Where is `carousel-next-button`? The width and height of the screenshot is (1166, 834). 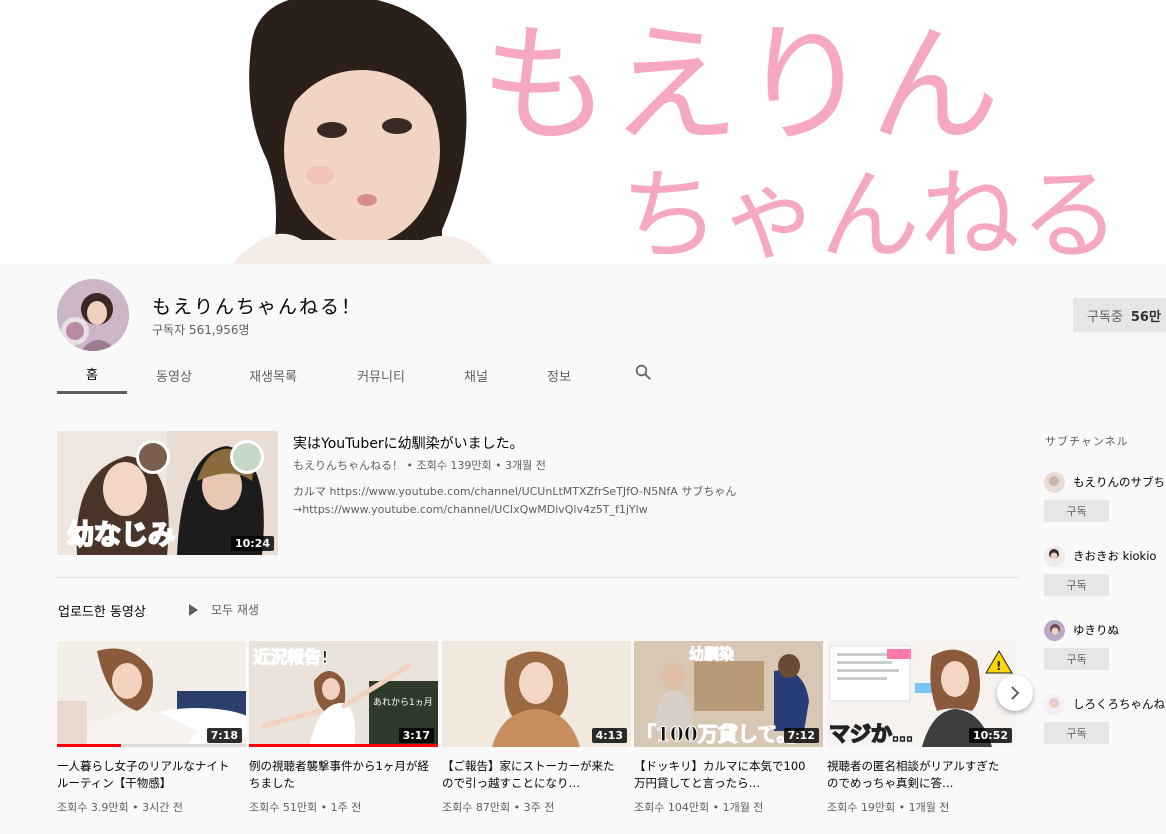 carousel-next-button is located at coordinates (1015, 693).